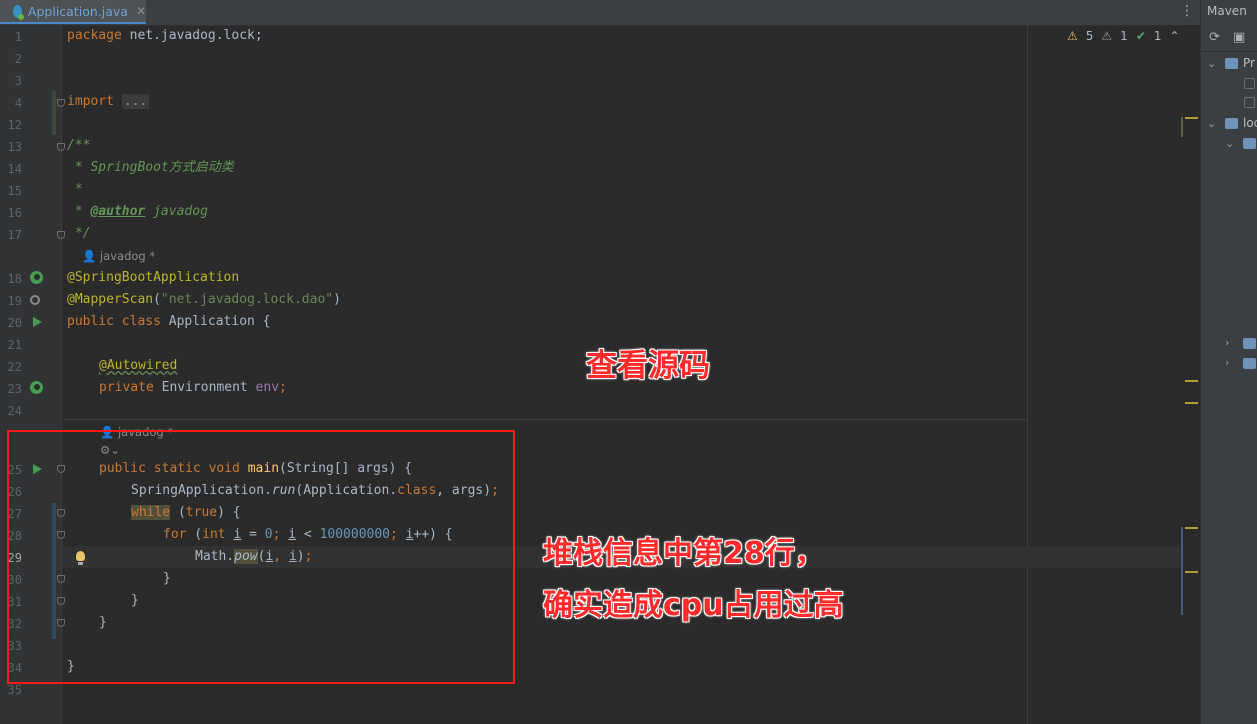 The height and width of the screenshot is (724, 1257). What do you see at coordinates (94, 35) in the screenshot?
I see `code-token: package` at bounding box center [94, 35].